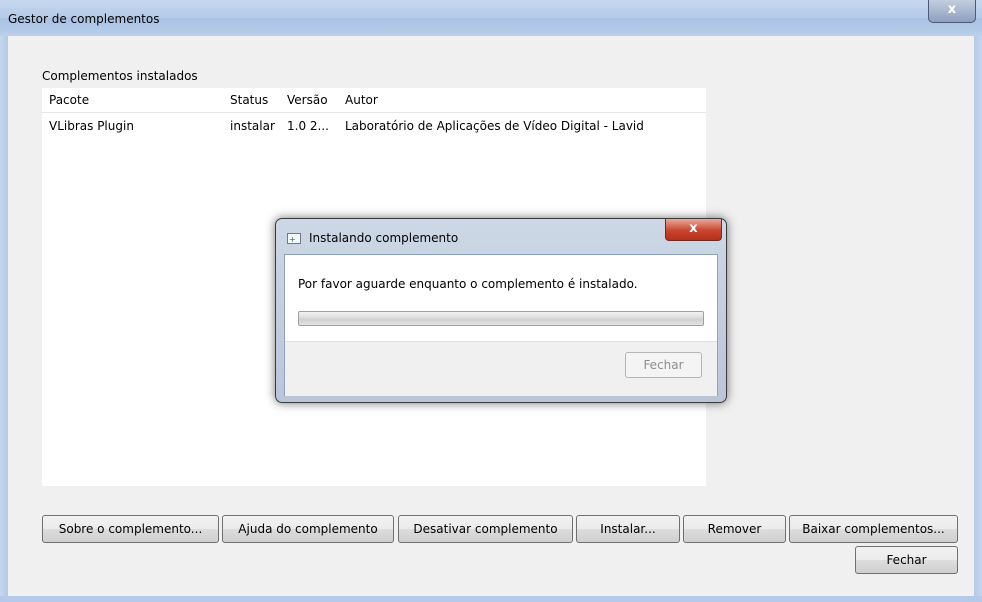  I want to click on column-header-author: Autor, so click(361, 100).